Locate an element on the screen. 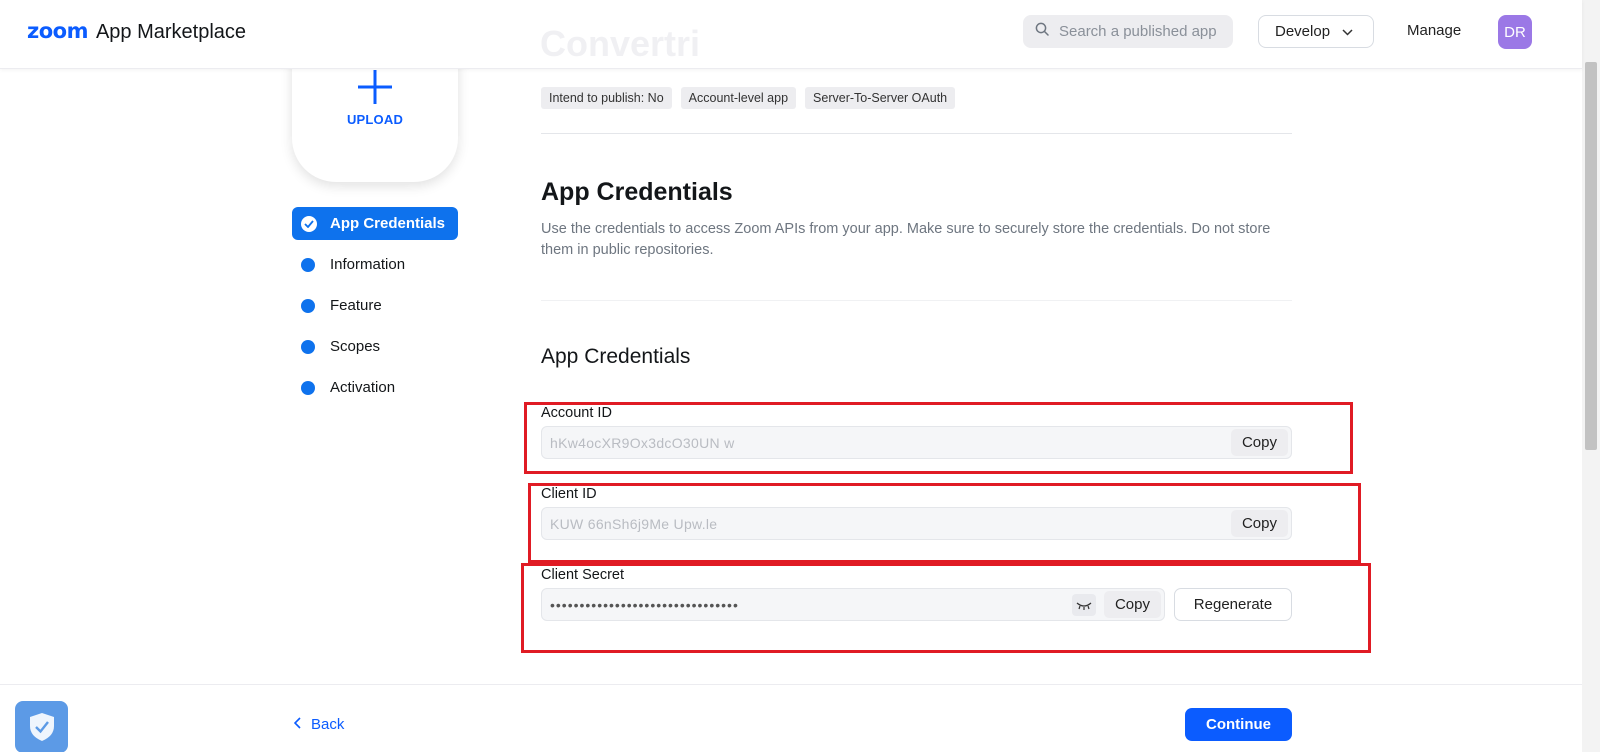  check-circle-icon is located at coordinates (309, 223).